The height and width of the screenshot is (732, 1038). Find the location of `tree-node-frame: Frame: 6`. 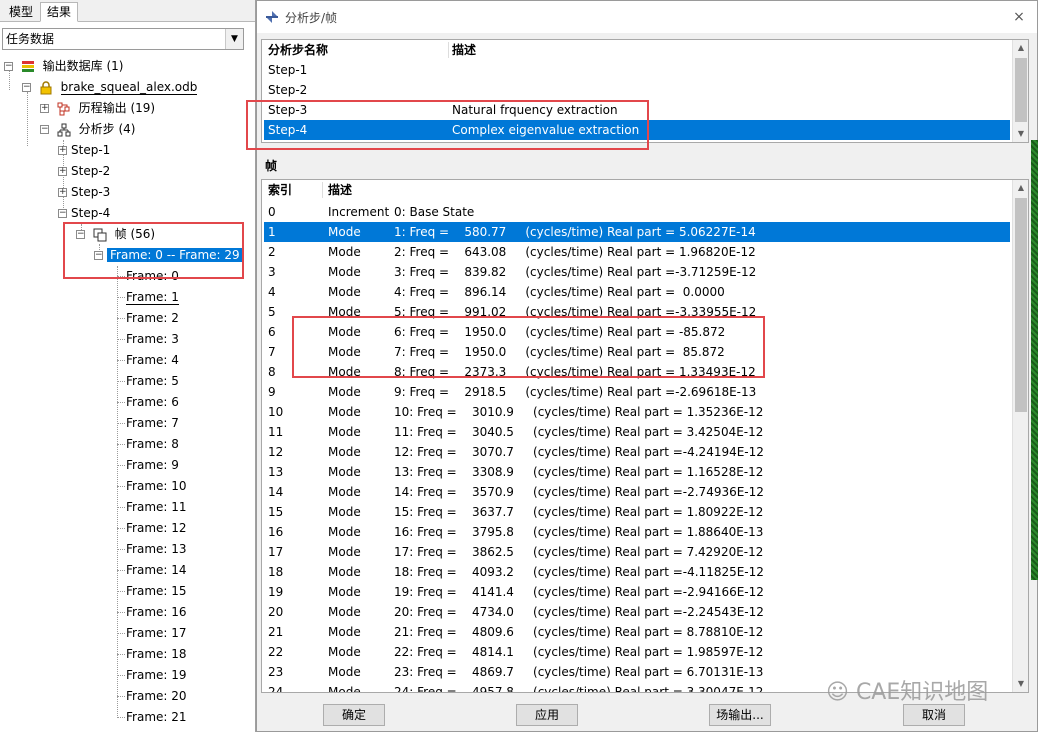

tree-node-frame: Frame: 6 is located at coordinates (152, 402).